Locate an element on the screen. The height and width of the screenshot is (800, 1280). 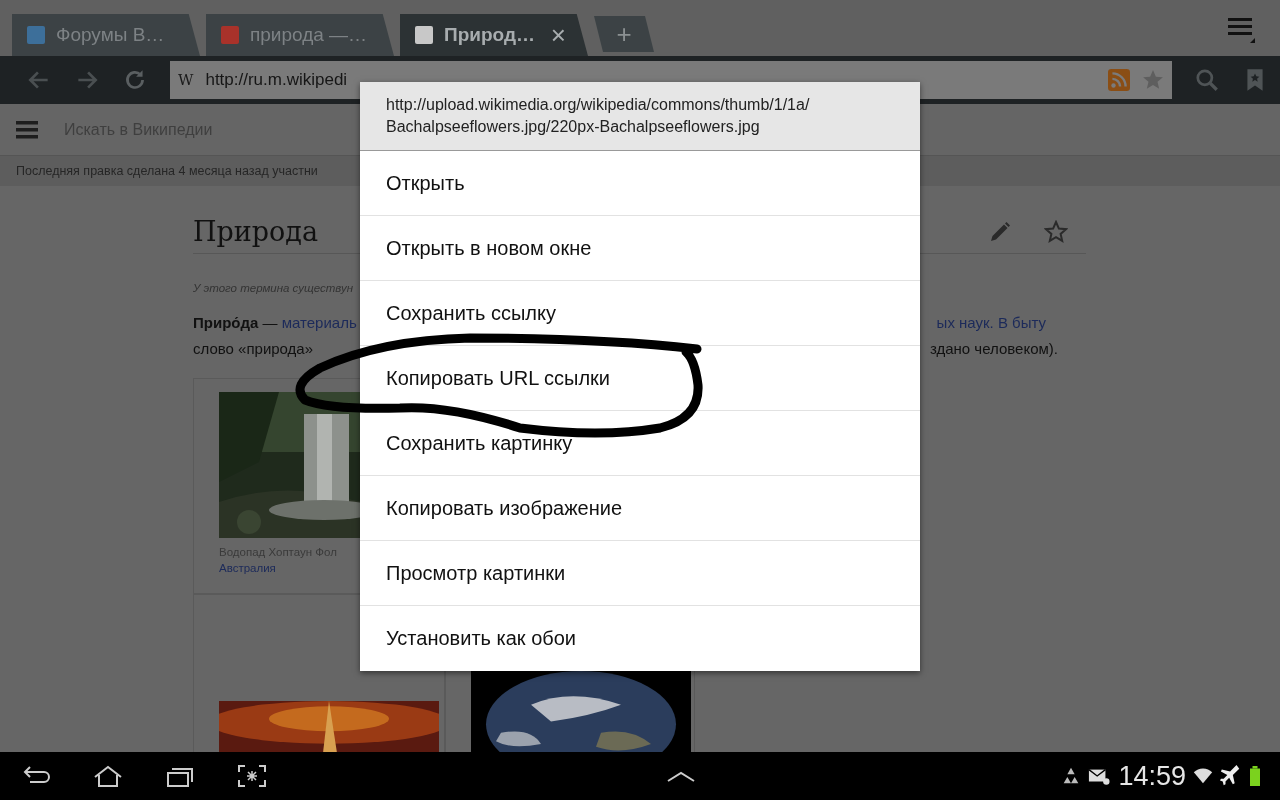
menu-item: Копировать изображение is located at coordinates (640, 508).